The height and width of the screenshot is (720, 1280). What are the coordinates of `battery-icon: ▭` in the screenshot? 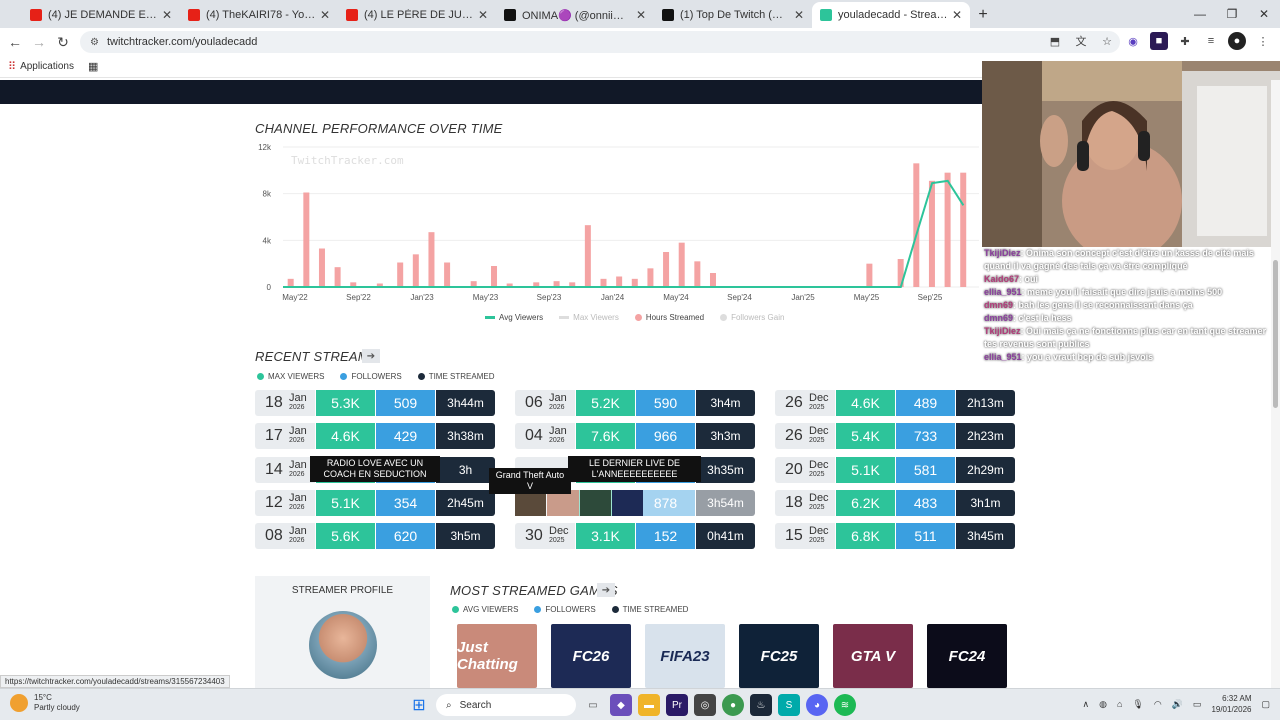 It's located at (1197, 704).